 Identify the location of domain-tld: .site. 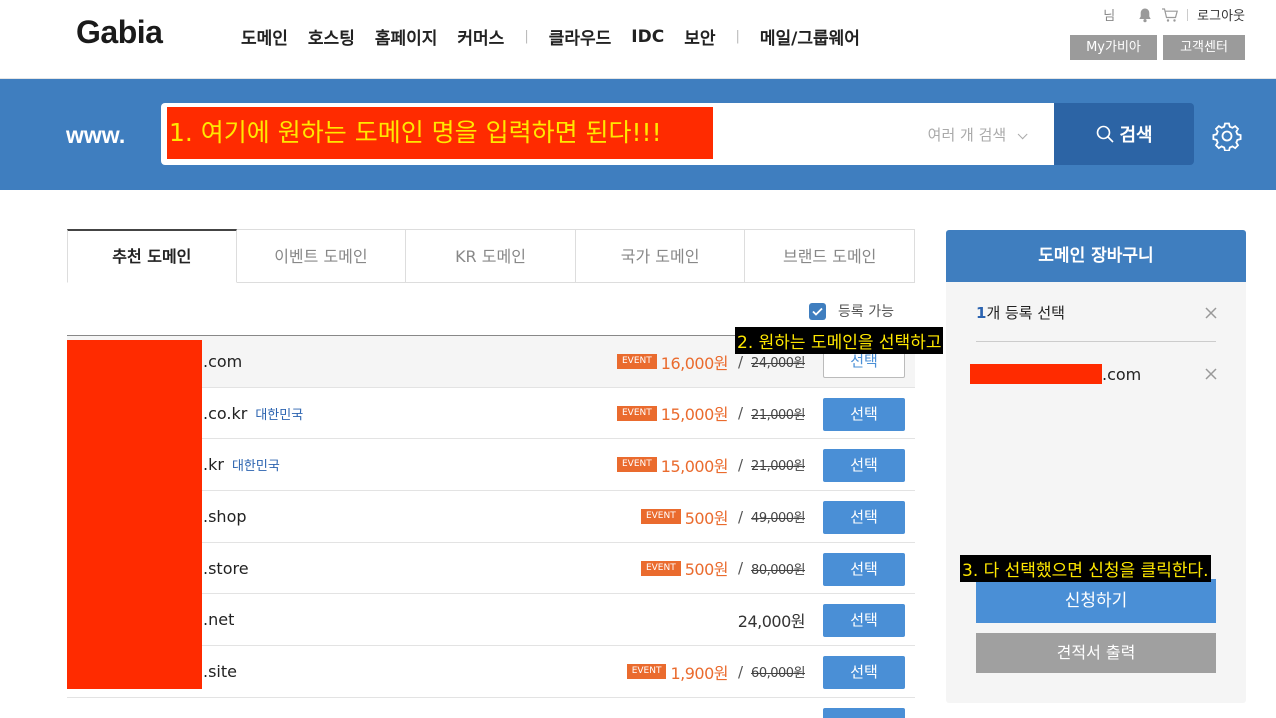
(220, 672).